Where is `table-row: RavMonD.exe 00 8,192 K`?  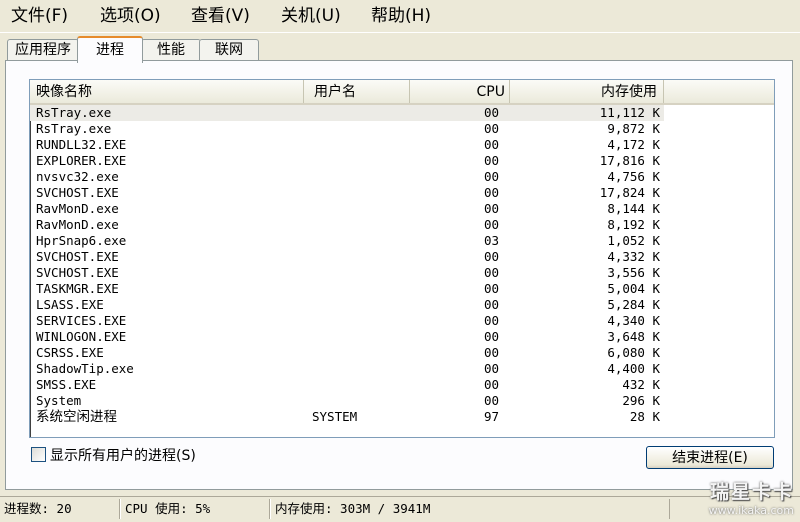
table-row: RavMonD.exe 00 8,192 K is located at coordinates (402, 225).